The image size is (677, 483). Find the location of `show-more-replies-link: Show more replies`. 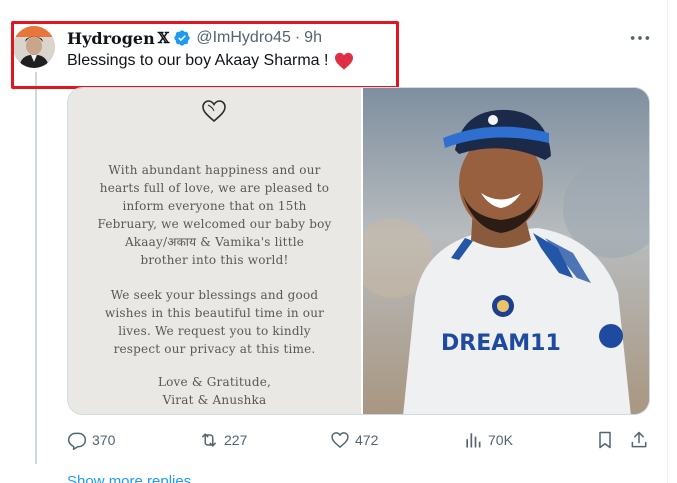

show-more-replies-link: Show more replies is located at coordinates (129, 478).